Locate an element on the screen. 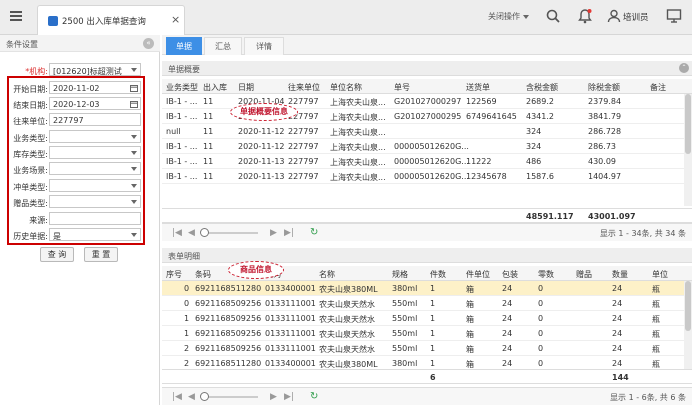  source-input is located at coordinates (95, 218).